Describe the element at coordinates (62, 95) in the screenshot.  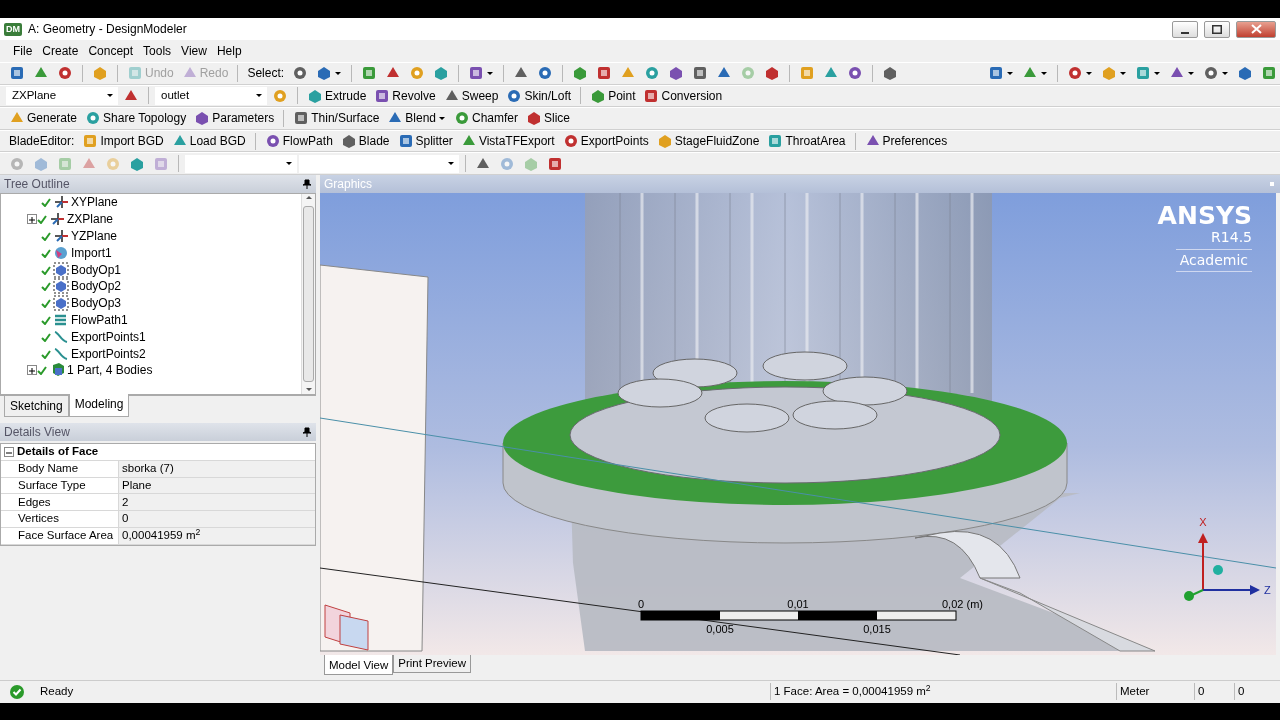
I see `dropdown-field: ZXPlane` at that location.